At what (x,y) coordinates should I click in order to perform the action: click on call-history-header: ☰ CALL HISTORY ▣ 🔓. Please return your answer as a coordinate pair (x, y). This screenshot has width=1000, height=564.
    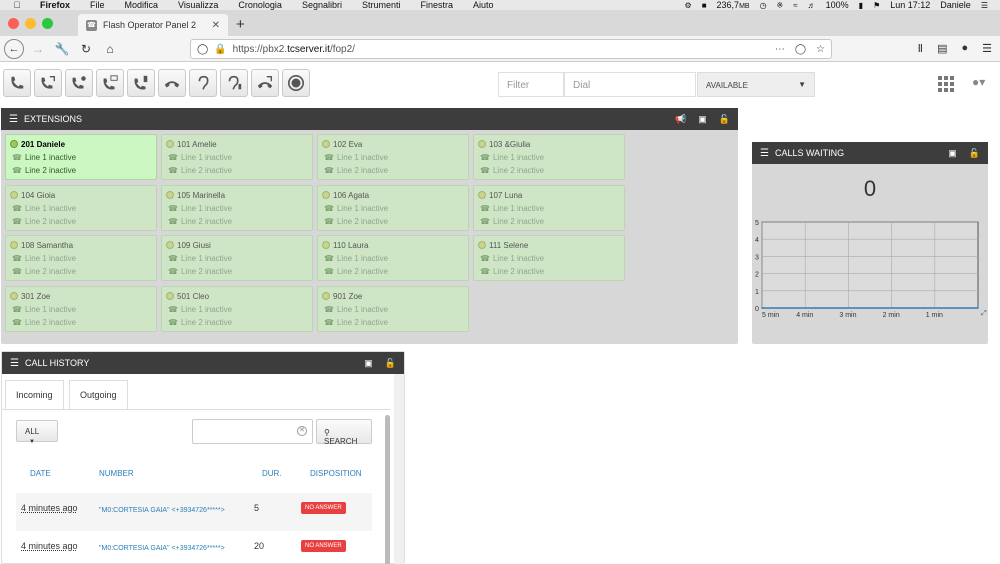
    Looking at the image, I should click on (203, 363).